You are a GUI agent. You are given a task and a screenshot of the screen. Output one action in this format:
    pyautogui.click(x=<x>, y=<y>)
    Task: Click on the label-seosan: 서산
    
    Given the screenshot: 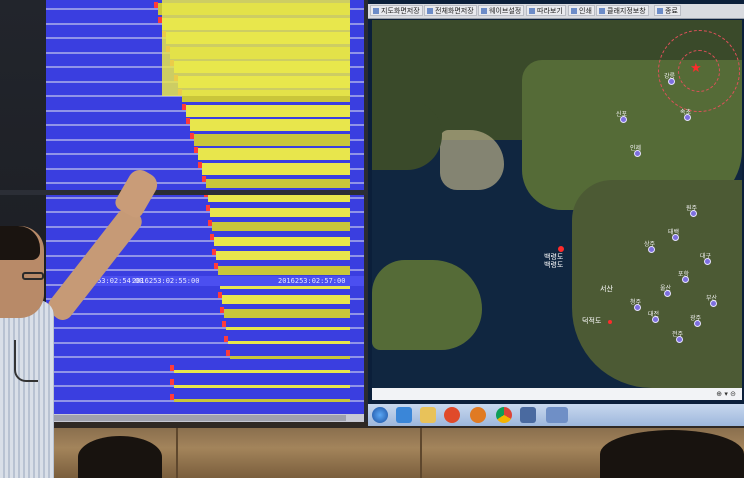 What is the action you would take?
    pyautogui.click(x=606, y=289)
    